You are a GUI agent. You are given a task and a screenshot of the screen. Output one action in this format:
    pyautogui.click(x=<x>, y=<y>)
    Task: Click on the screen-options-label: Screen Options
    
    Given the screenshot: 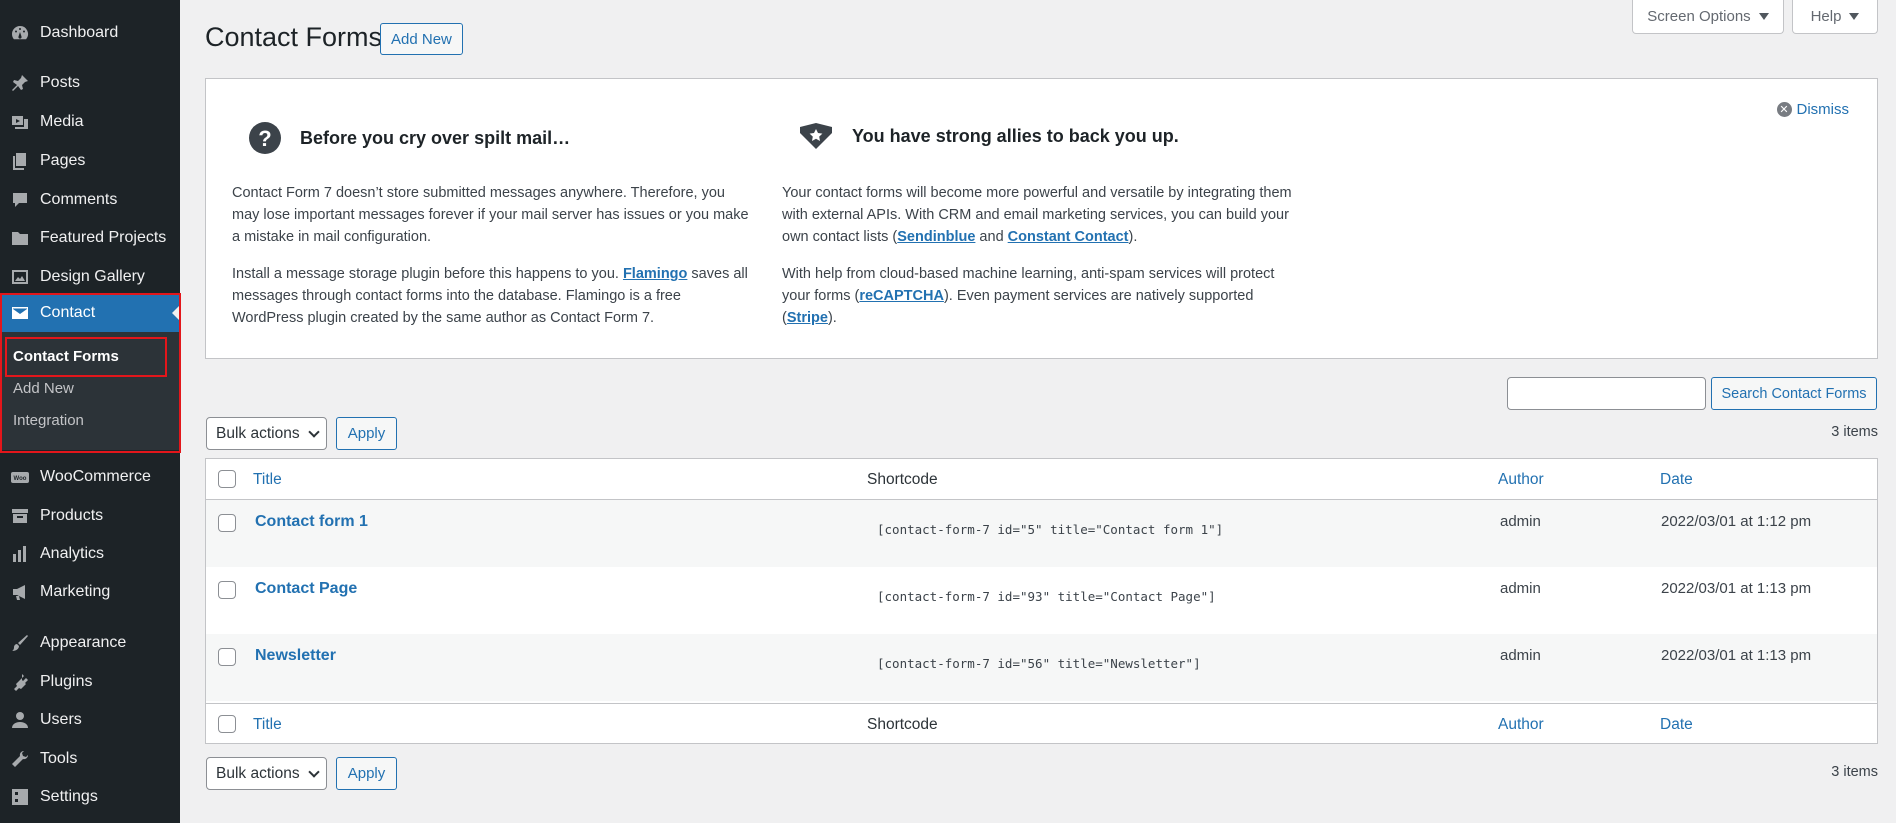 What is the action you would take?
    pyautogui.click(x=1699, y=16)
    